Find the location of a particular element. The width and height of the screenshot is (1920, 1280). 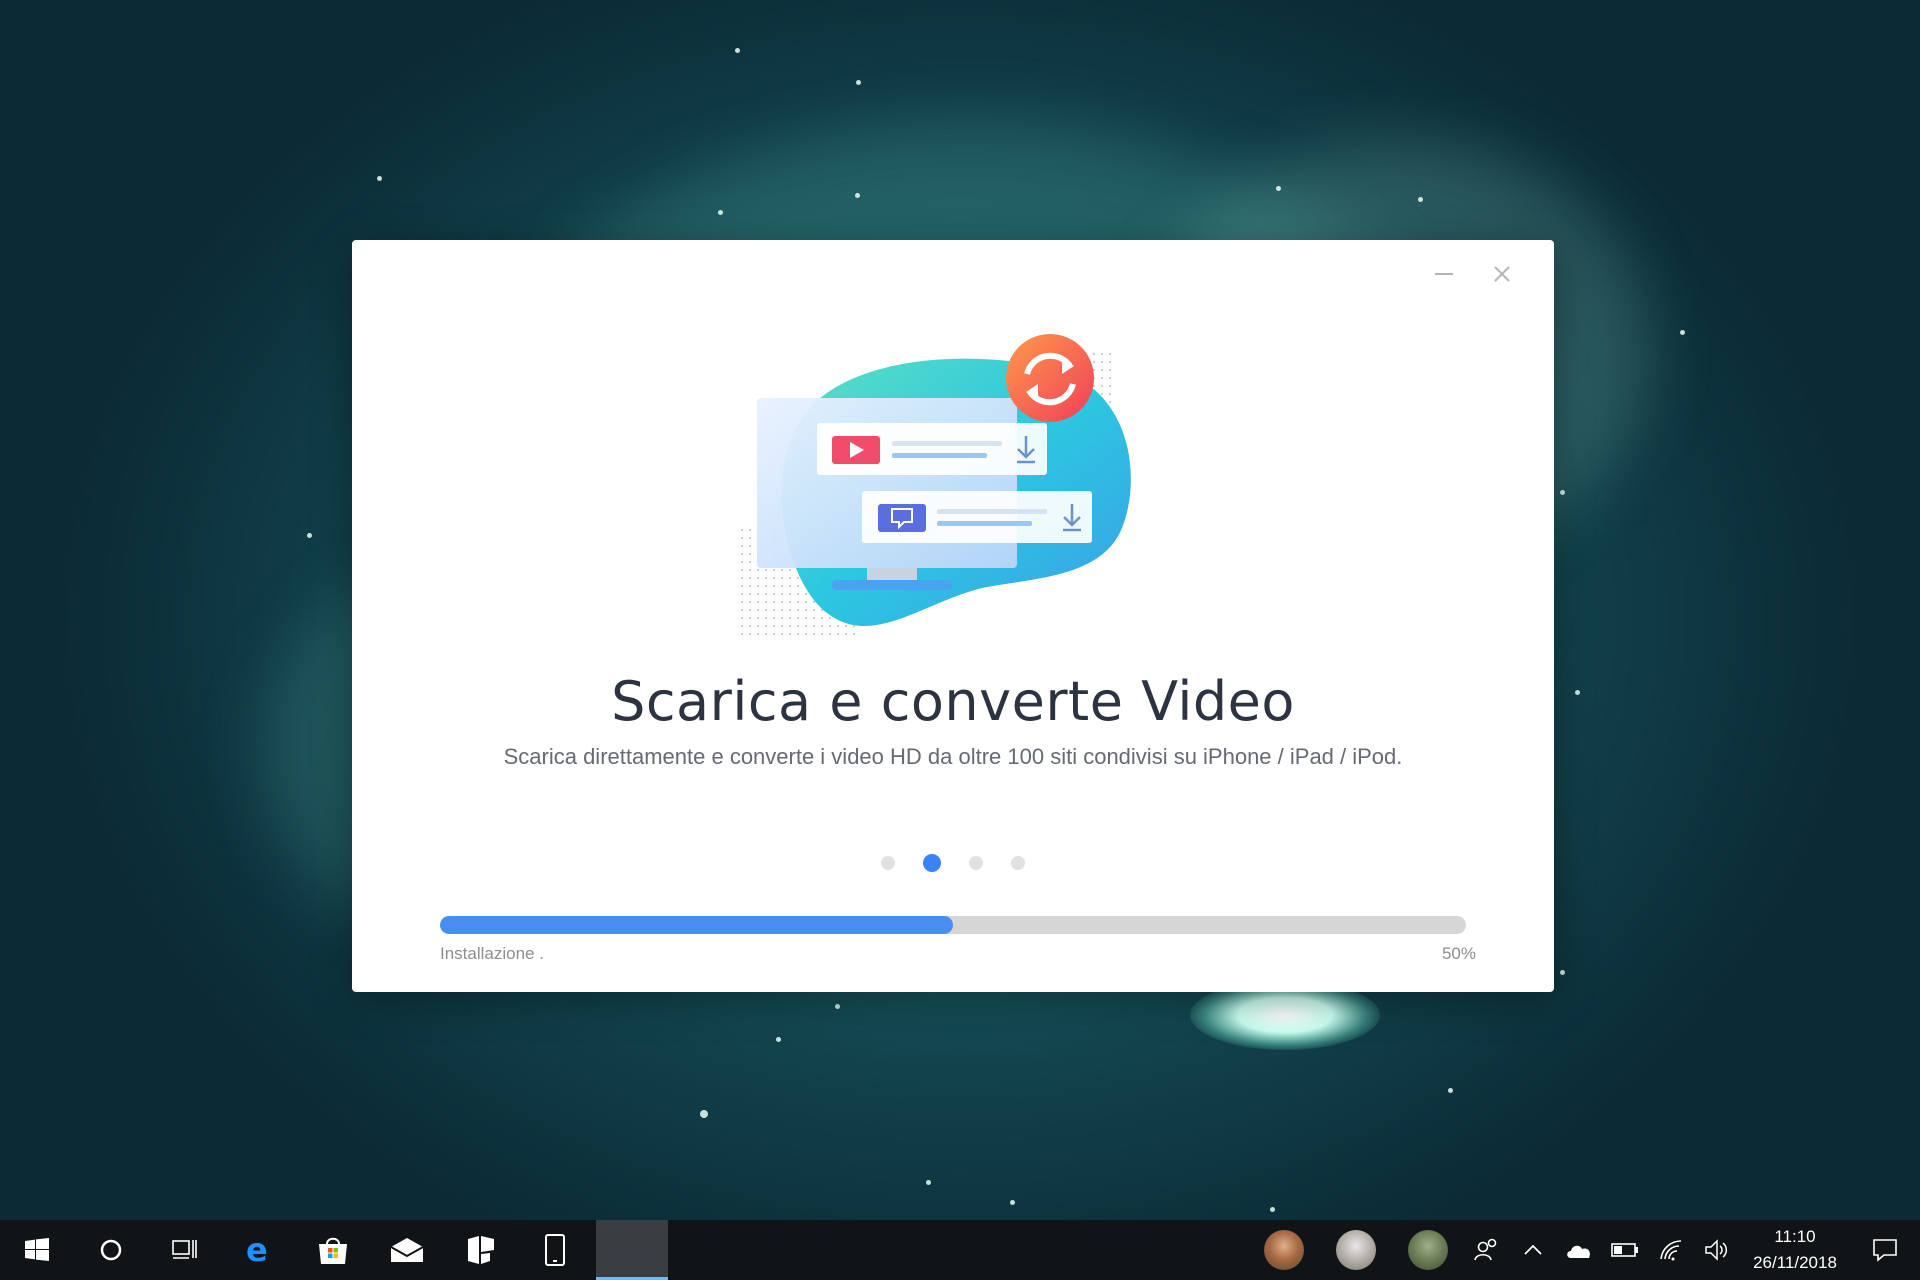

chevron-up-icon is located at coordinates (1533, 1249).